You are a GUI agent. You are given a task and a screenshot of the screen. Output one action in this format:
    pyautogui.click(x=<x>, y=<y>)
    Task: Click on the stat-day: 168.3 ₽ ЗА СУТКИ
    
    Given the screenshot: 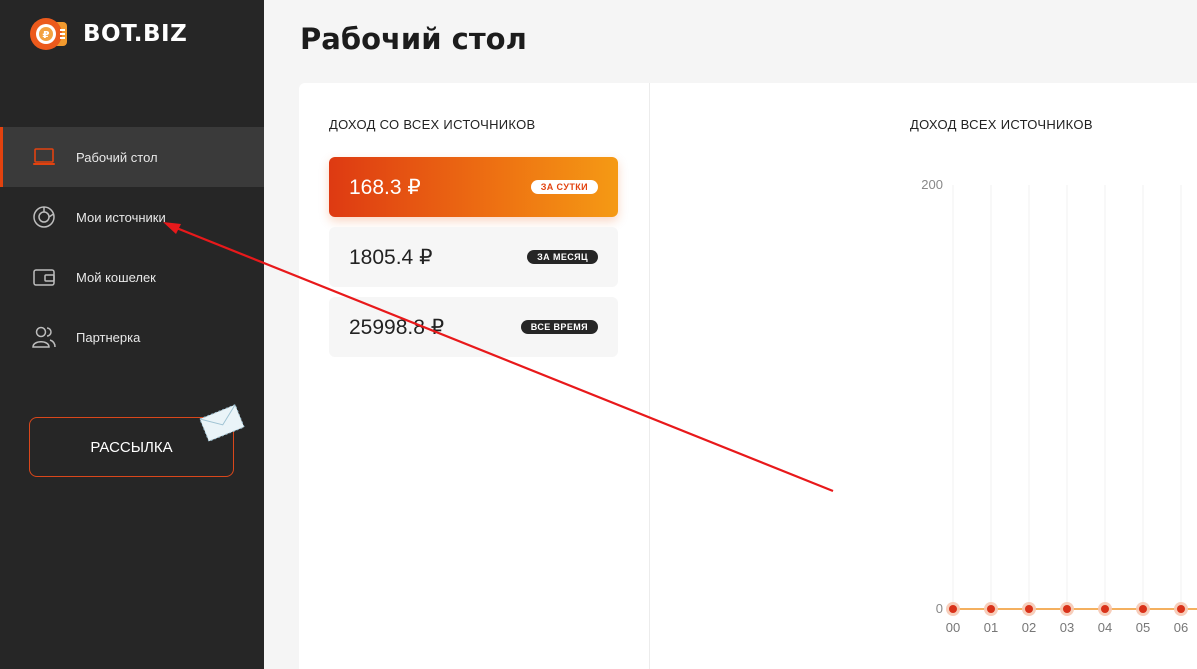 What is the action you would take?
    pyautogui.click(x=473, y=187)
    